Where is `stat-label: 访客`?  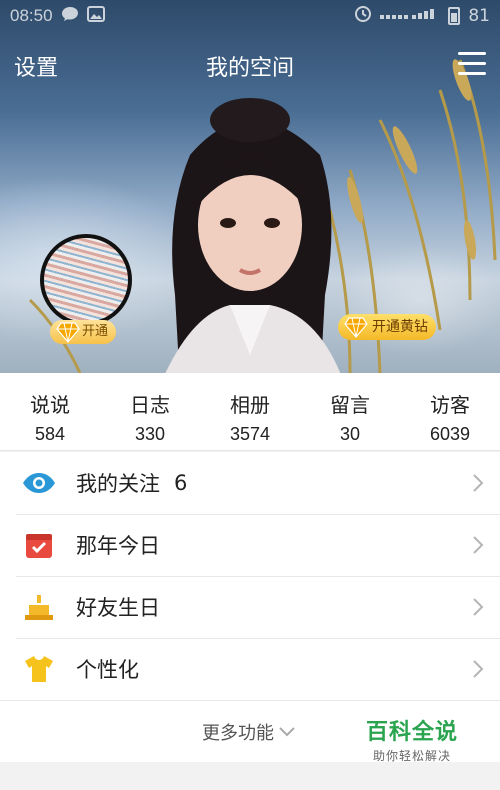 stat-label: 访客 is located at coordinates (450, 405).